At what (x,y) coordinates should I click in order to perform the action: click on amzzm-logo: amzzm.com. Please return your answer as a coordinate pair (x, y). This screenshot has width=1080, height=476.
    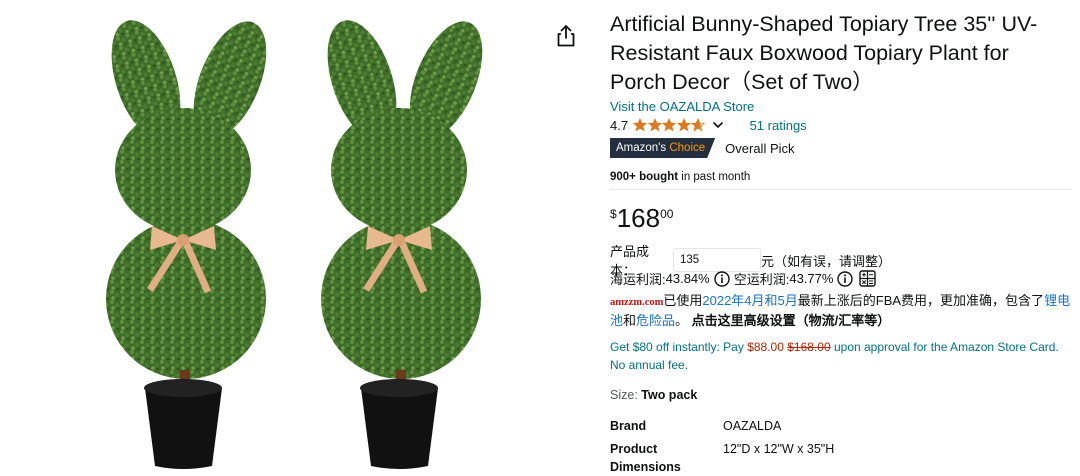
    Looking at the image, I should click on (636, 302).